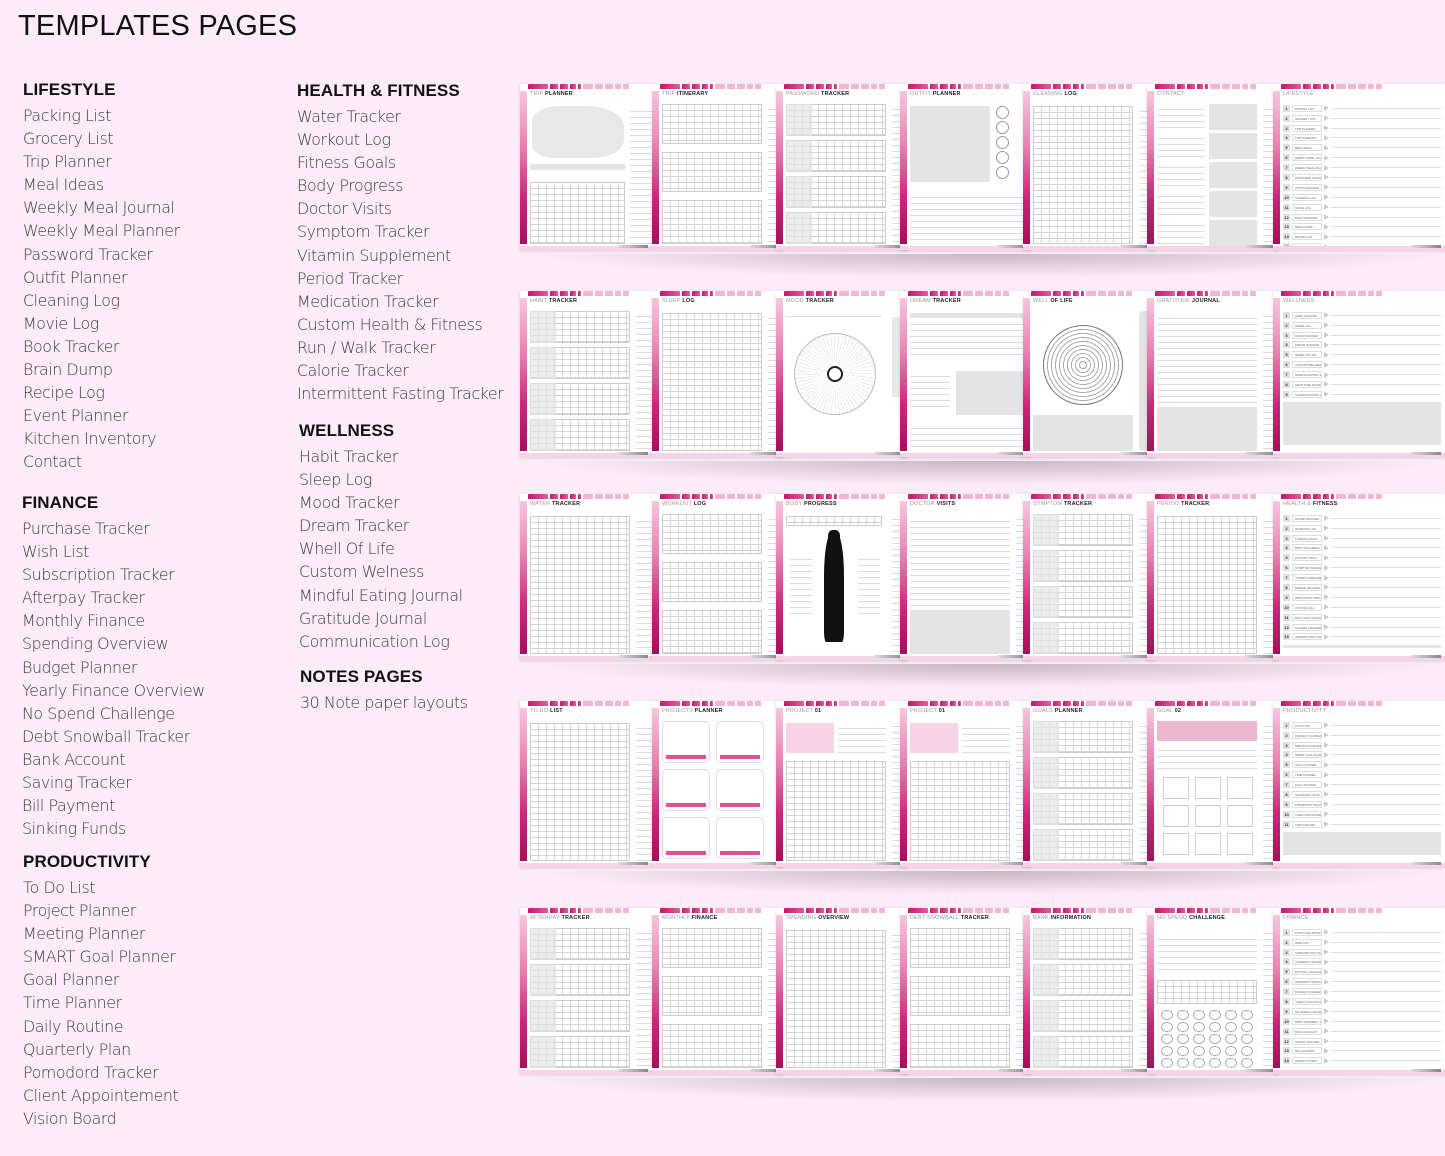 The height and width of the screenshot is (1156, 1445). I want to click on index-label: MEETING PLANNER, so click(1307, 745).